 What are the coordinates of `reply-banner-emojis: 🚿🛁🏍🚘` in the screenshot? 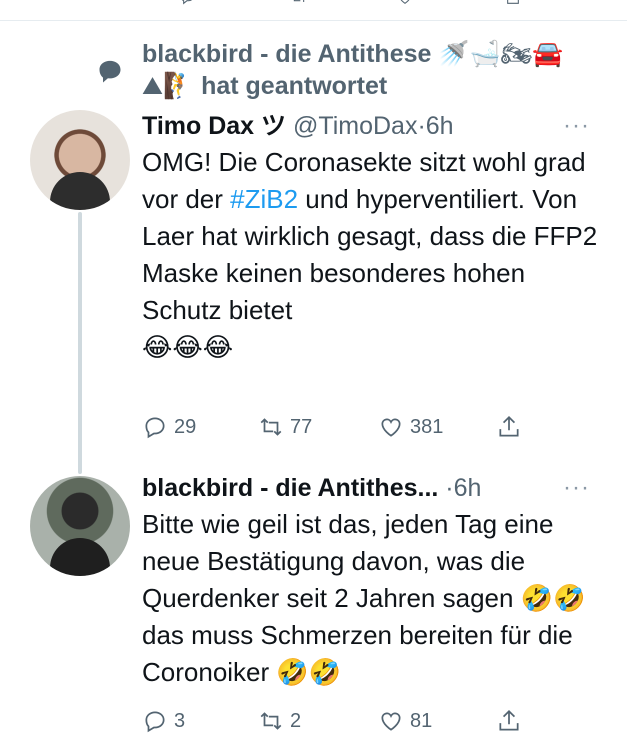 It's located at (501, 54).